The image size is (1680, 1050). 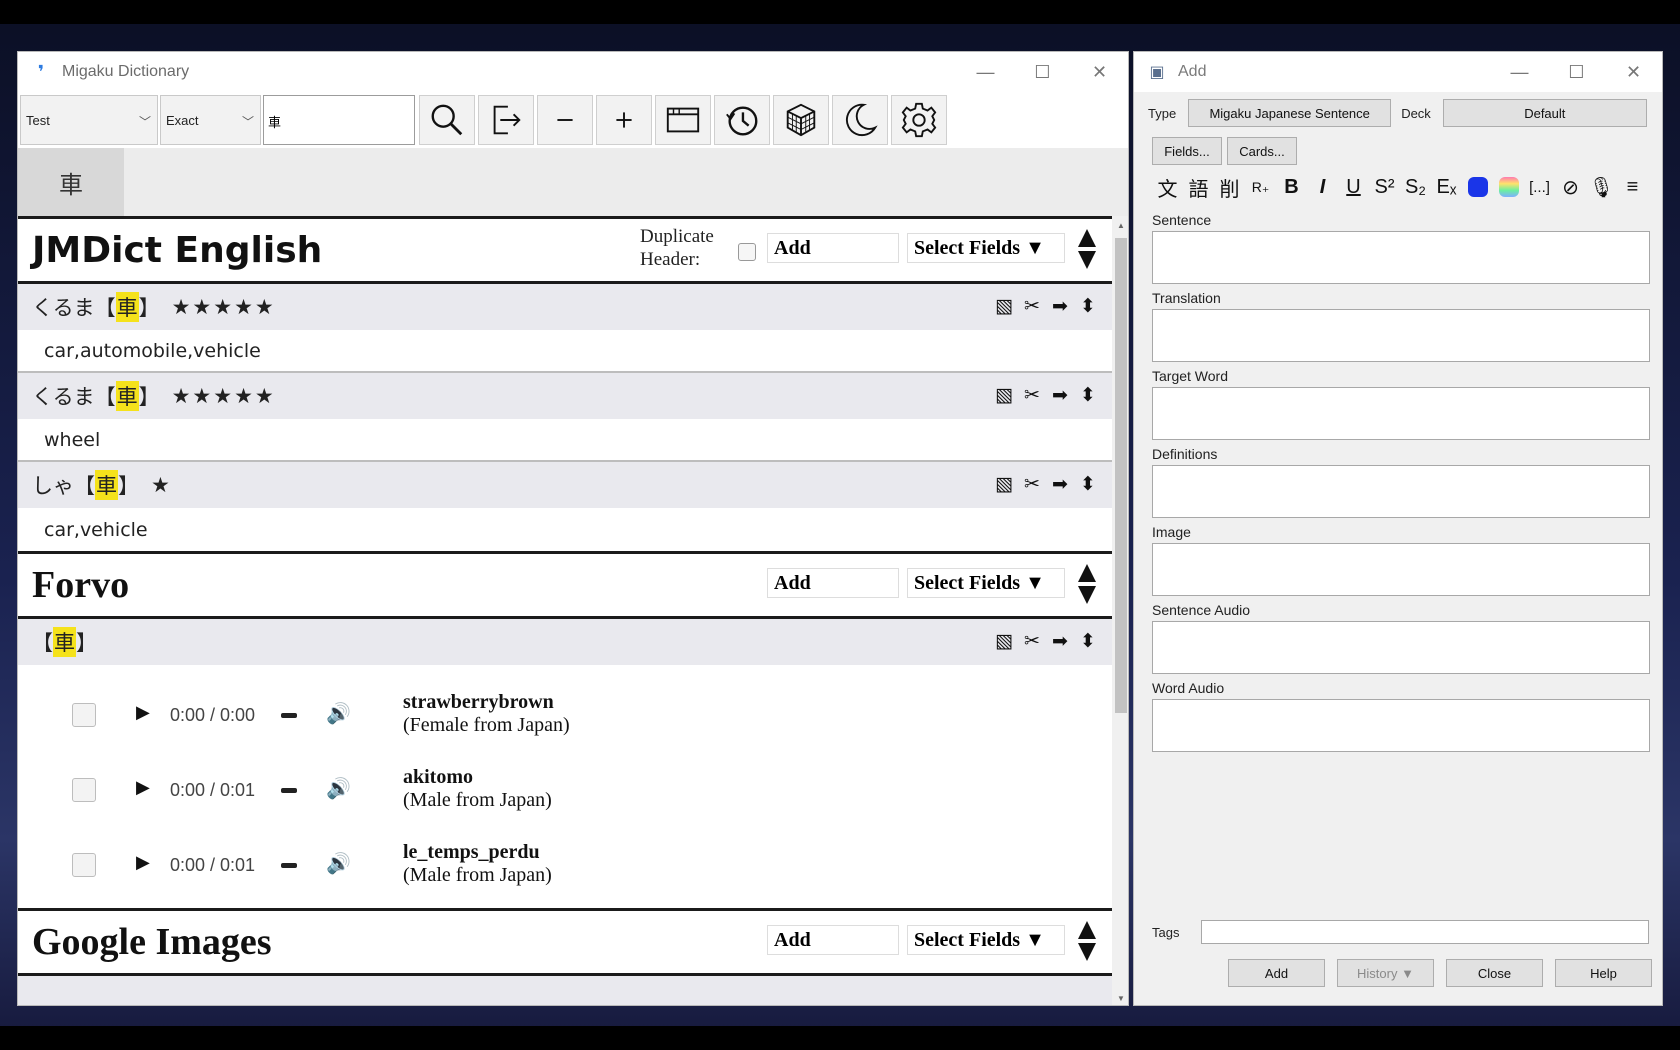 What do you see at coordinates (1167, 187) in the screenshot?
I see `sentence-icon: 文` at bounding box center [1167, 187].